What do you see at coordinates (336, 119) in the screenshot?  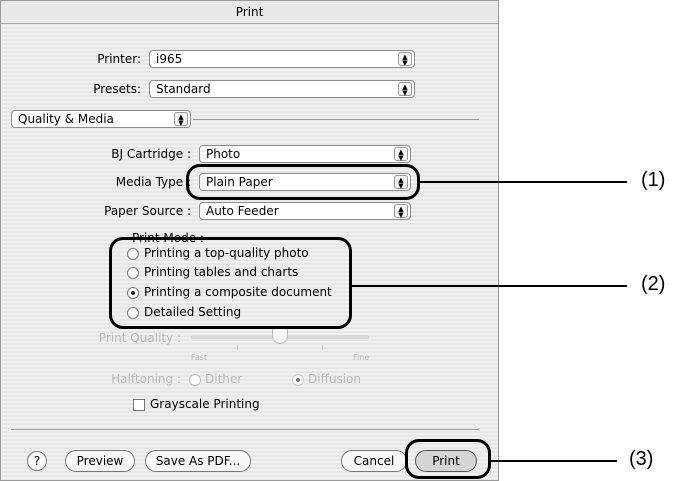 I see `panel-divider` at bounding box center [336, 119].